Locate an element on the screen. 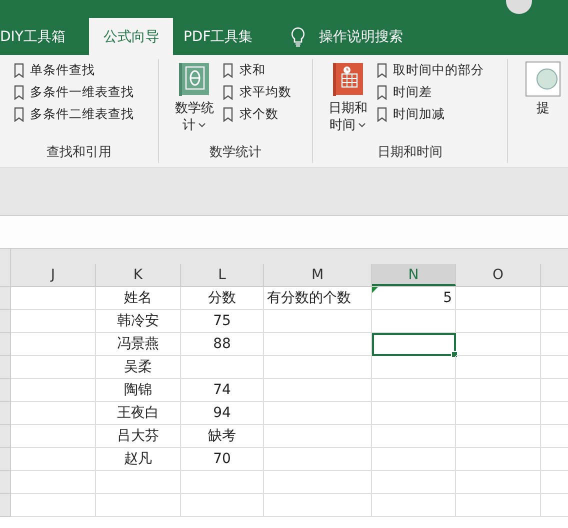 The width and height of the screenshot is (568, 528). lightbulb-icon is located at coordinates (297, 36).